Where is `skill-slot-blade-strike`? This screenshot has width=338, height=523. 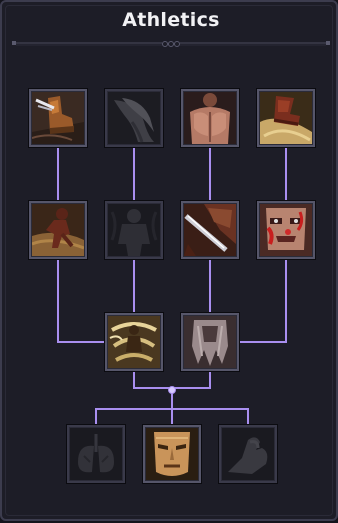 skill-slot-blade-strike is located at coordinates (210, 230).